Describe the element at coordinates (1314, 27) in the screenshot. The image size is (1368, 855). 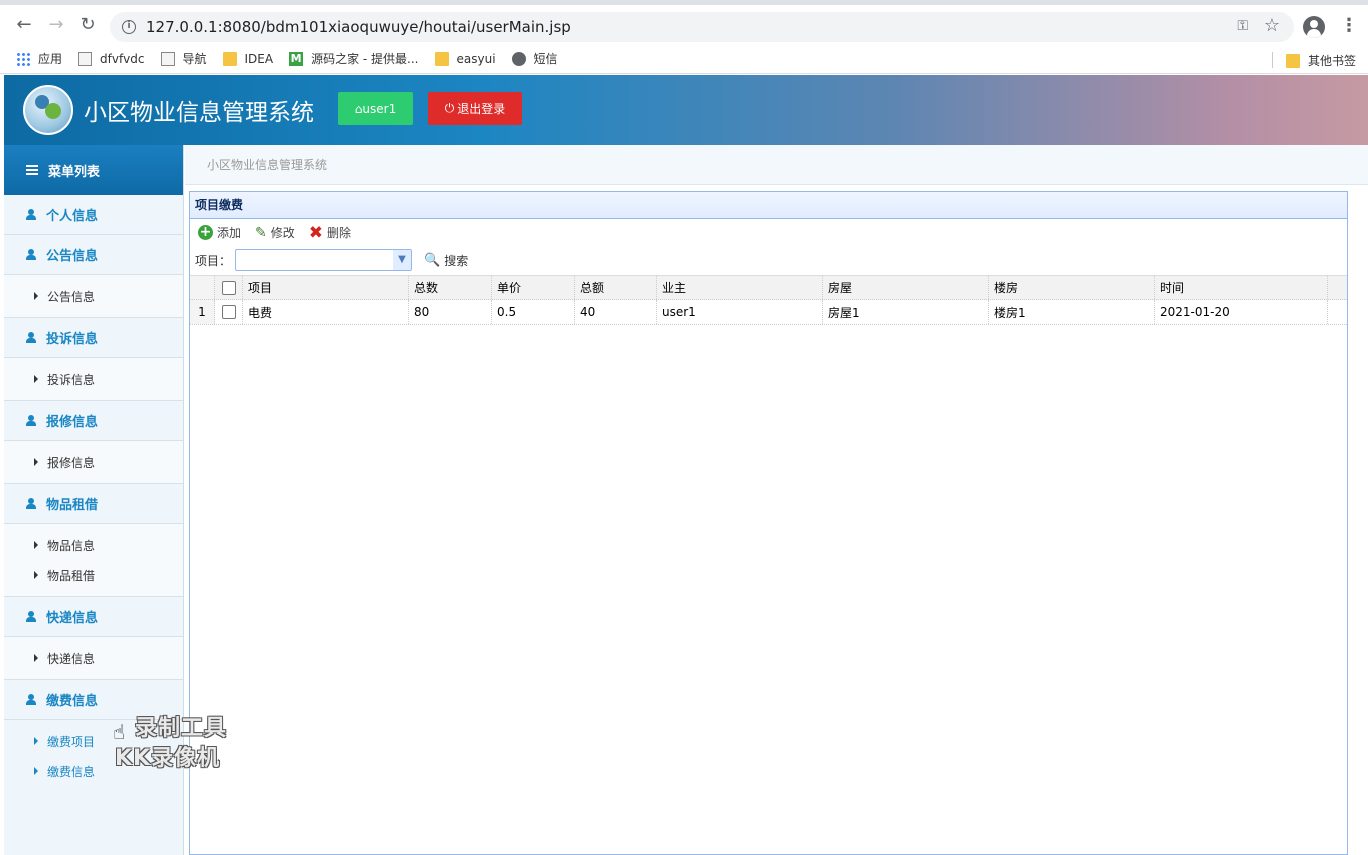
I see `profile-icon` at that location.